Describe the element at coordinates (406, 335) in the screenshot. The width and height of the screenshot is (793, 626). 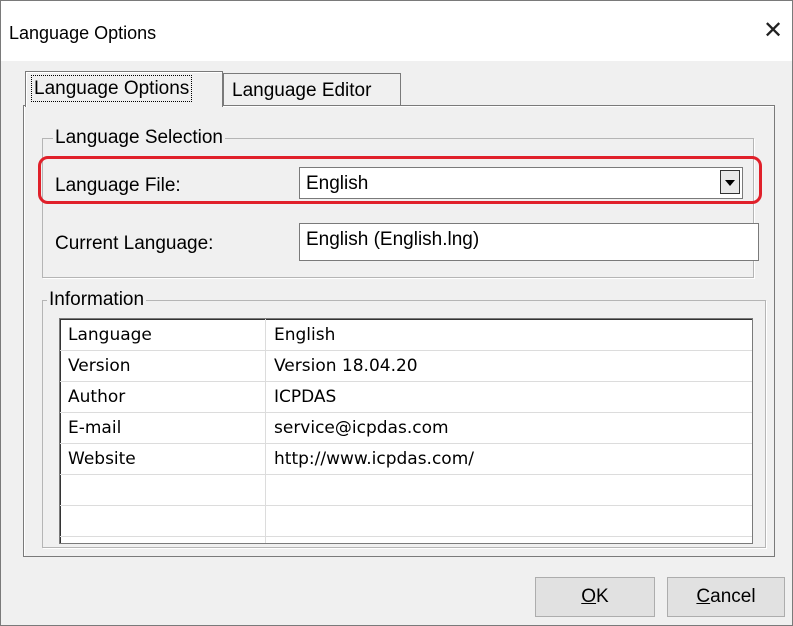
I see `list-item: Language English` at that location.